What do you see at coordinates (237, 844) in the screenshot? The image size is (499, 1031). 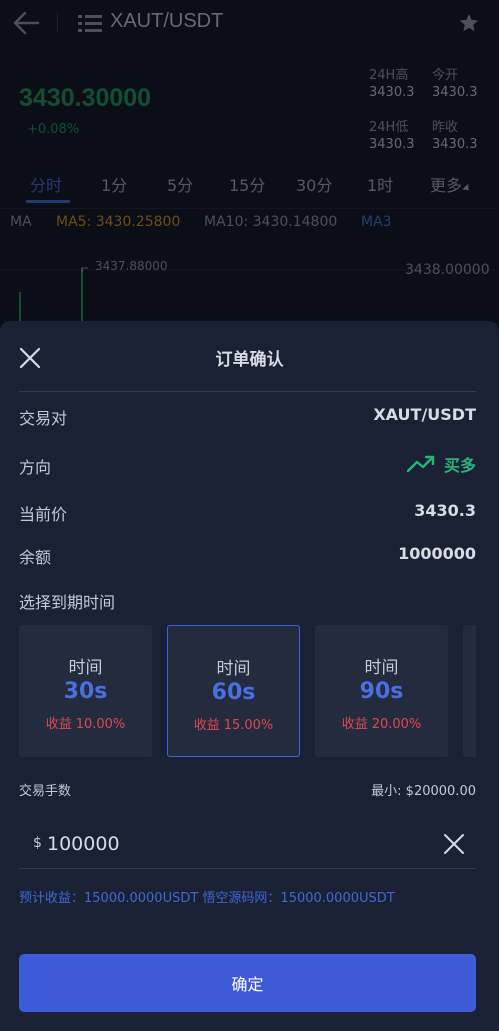 I see `amount-input` at bounding box center [237, 844].